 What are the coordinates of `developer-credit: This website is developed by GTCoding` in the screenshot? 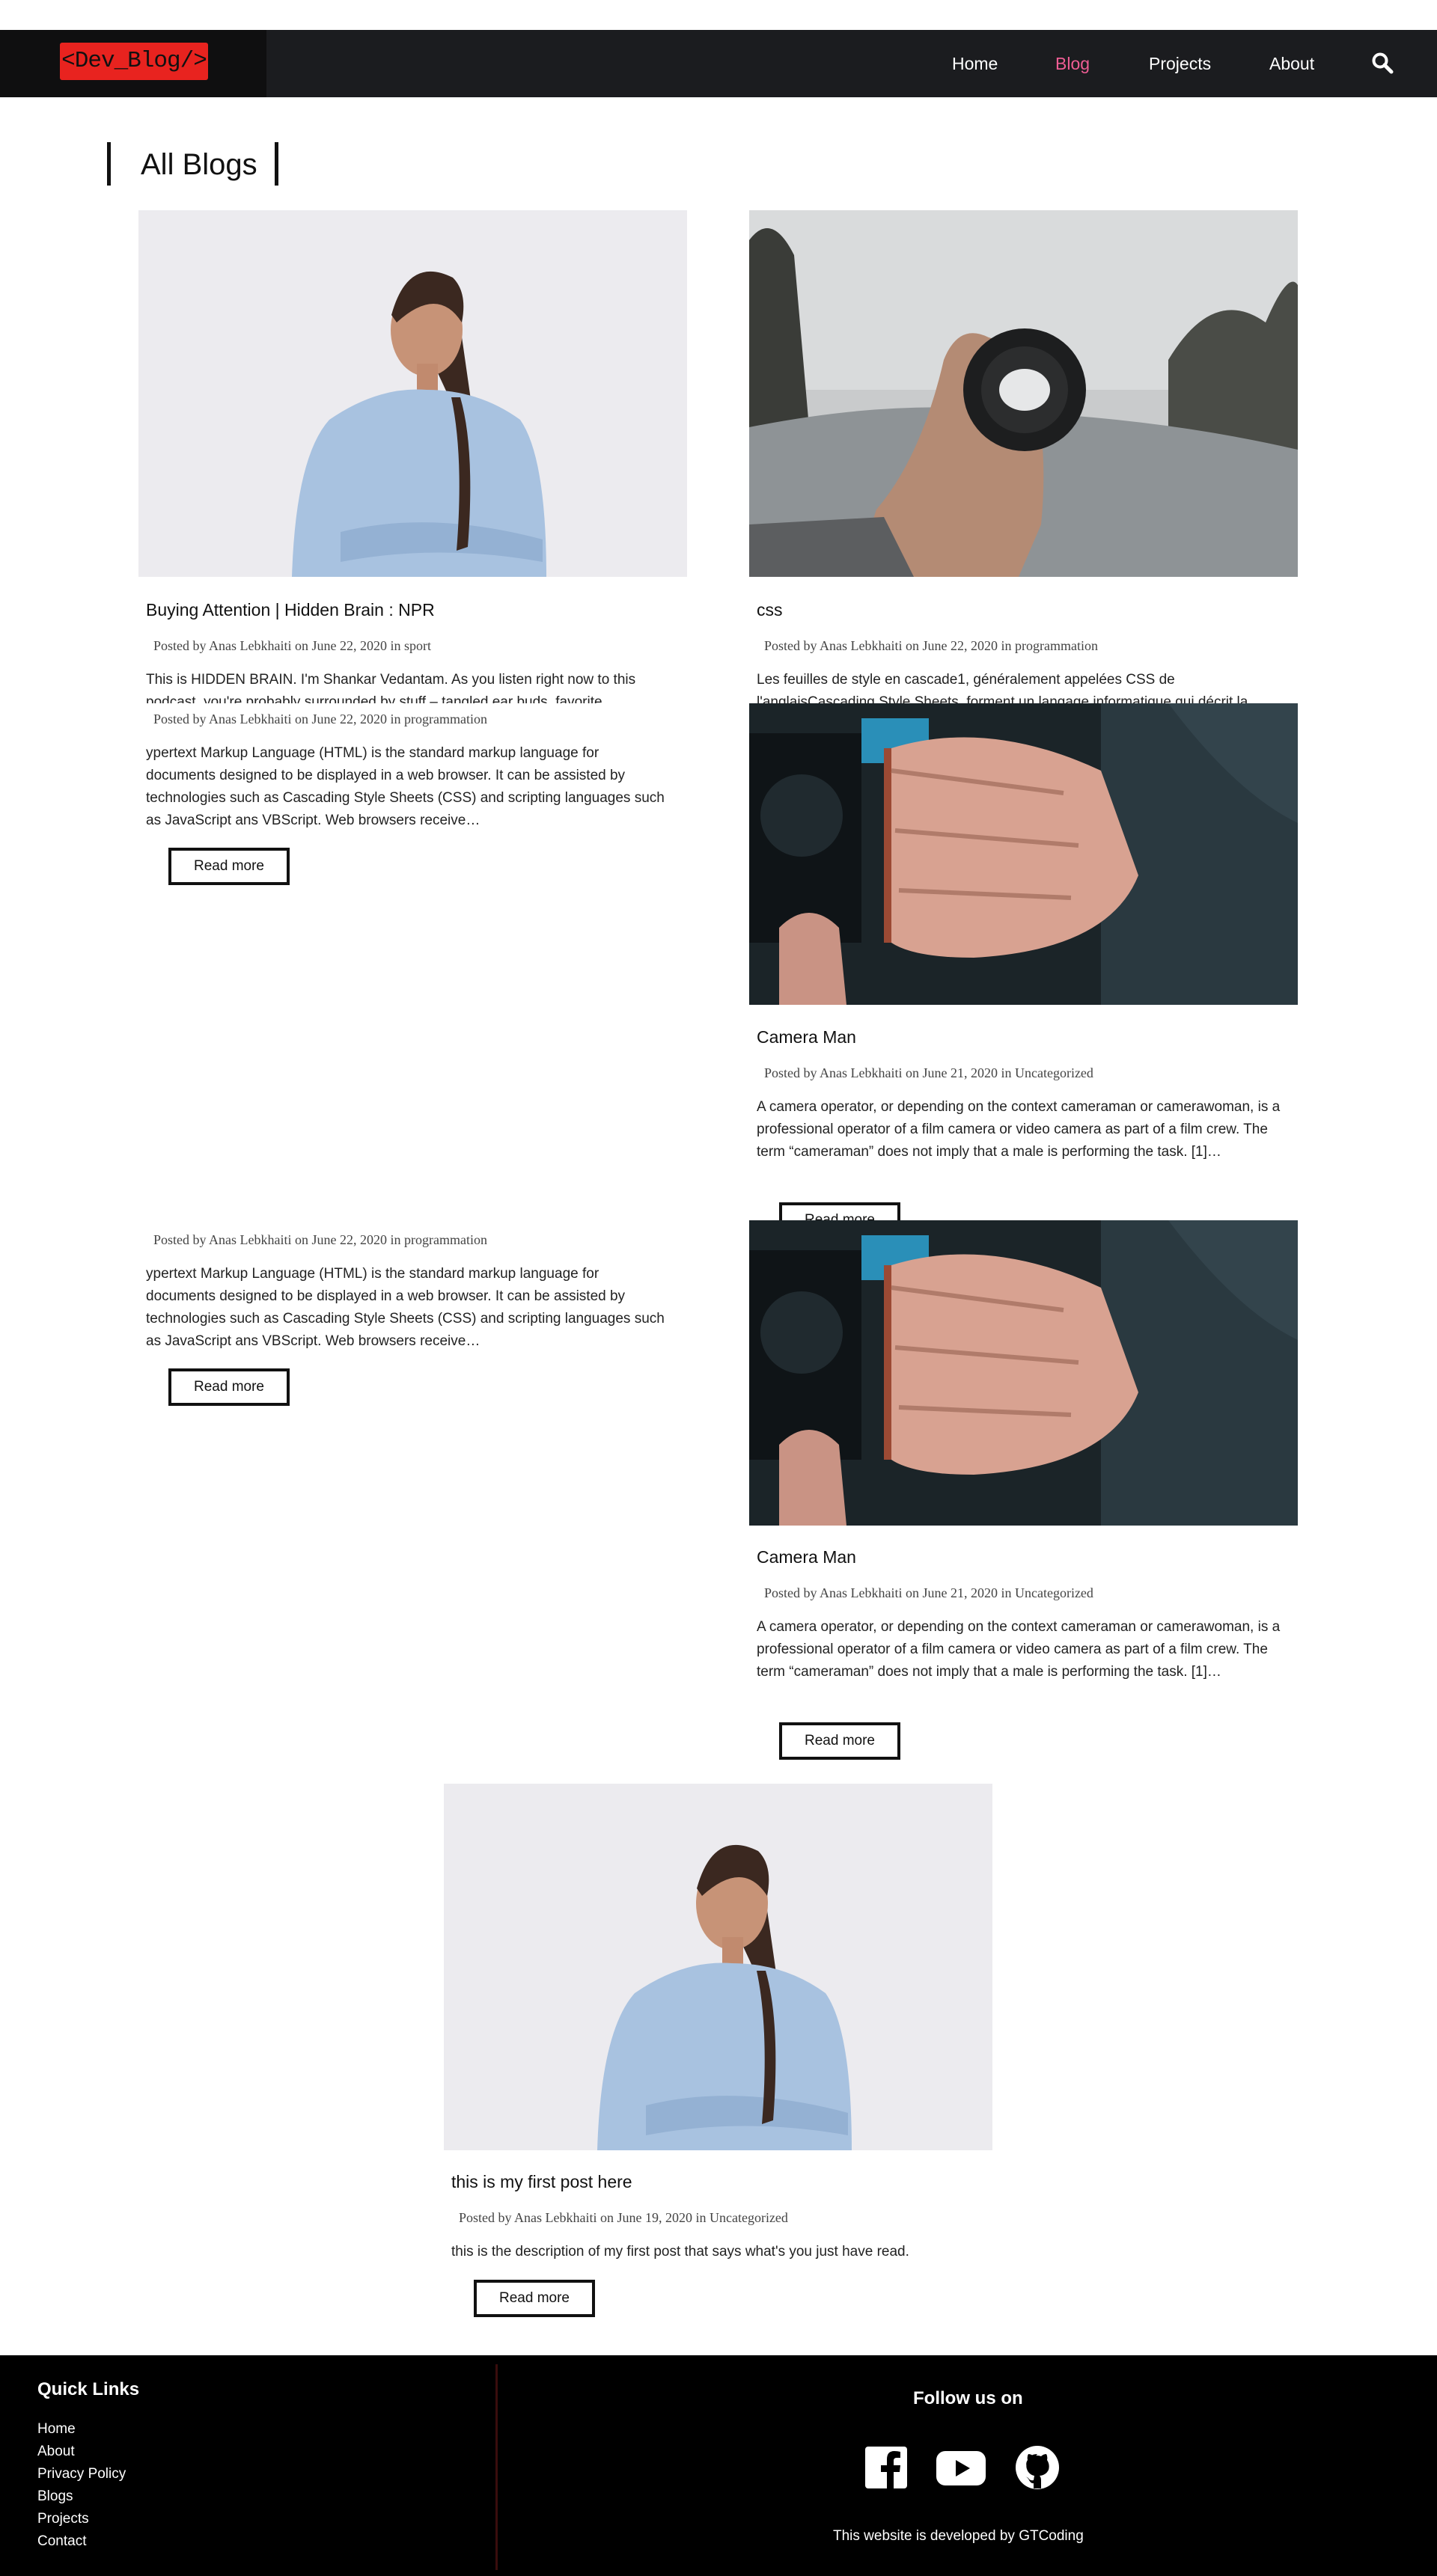 It's located at (958, 2536).